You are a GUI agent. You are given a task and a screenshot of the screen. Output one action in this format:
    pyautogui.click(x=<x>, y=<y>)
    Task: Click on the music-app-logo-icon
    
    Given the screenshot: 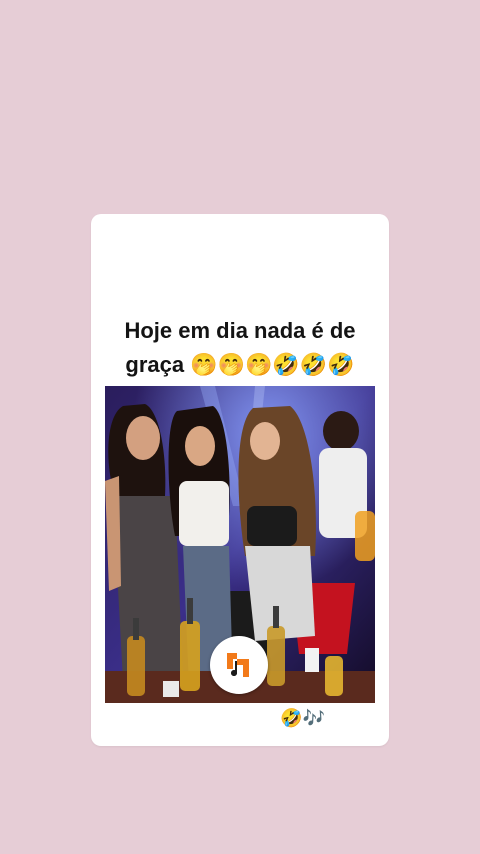 What is the action you would take?
    pyautogui.click(x=239, y=665)
    